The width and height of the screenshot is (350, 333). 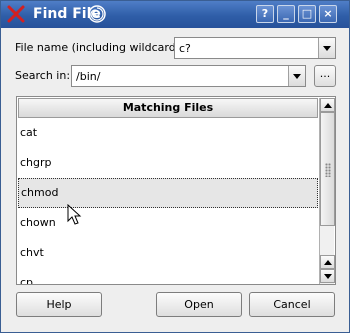 I want to click on filename-combo: c?, so click(x=255, y=48).